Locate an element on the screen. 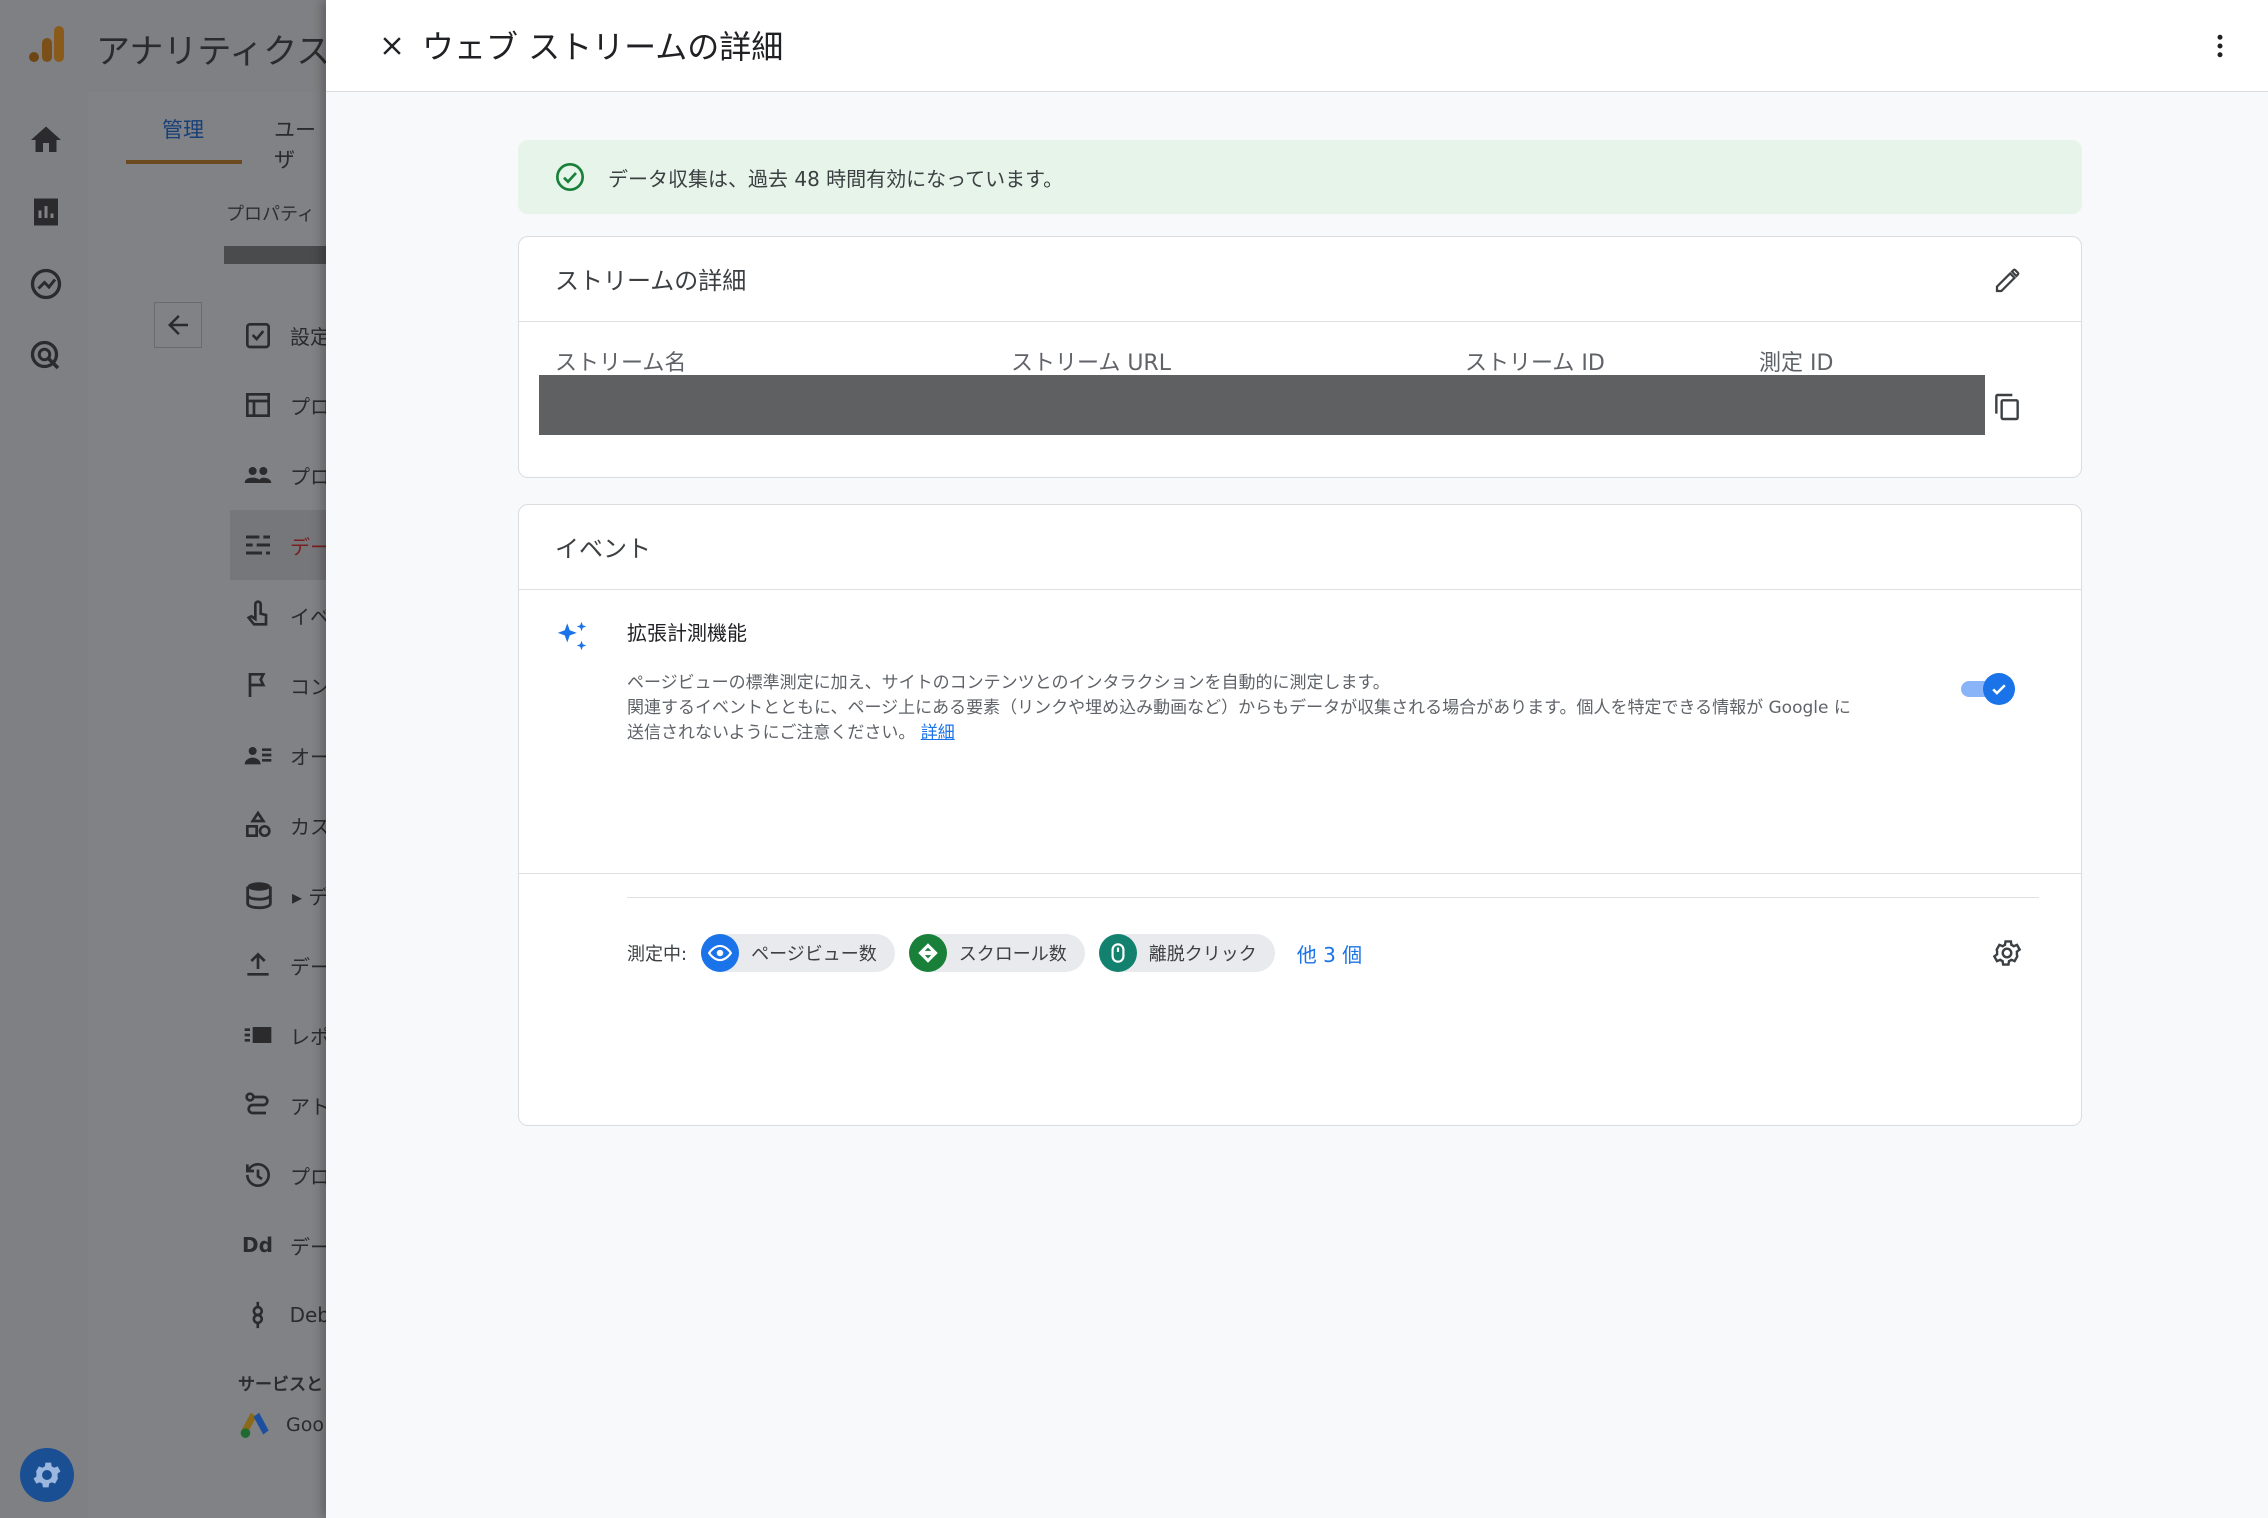  admin-tabs: 管理 ユーザ is located at coordinates (208, 132).